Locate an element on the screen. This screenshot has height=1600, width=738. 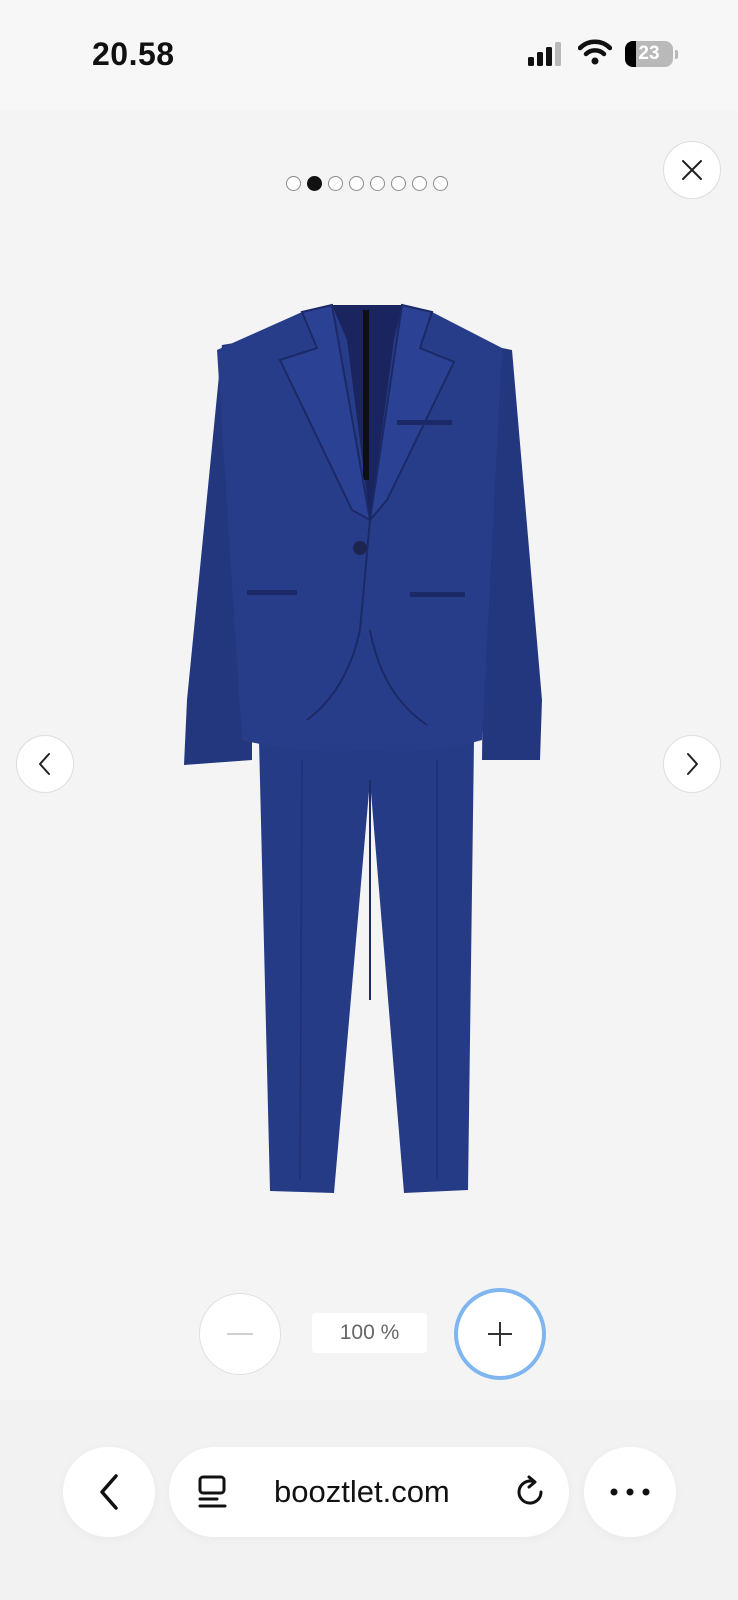
close-icon is located at coordinates (692, 170).